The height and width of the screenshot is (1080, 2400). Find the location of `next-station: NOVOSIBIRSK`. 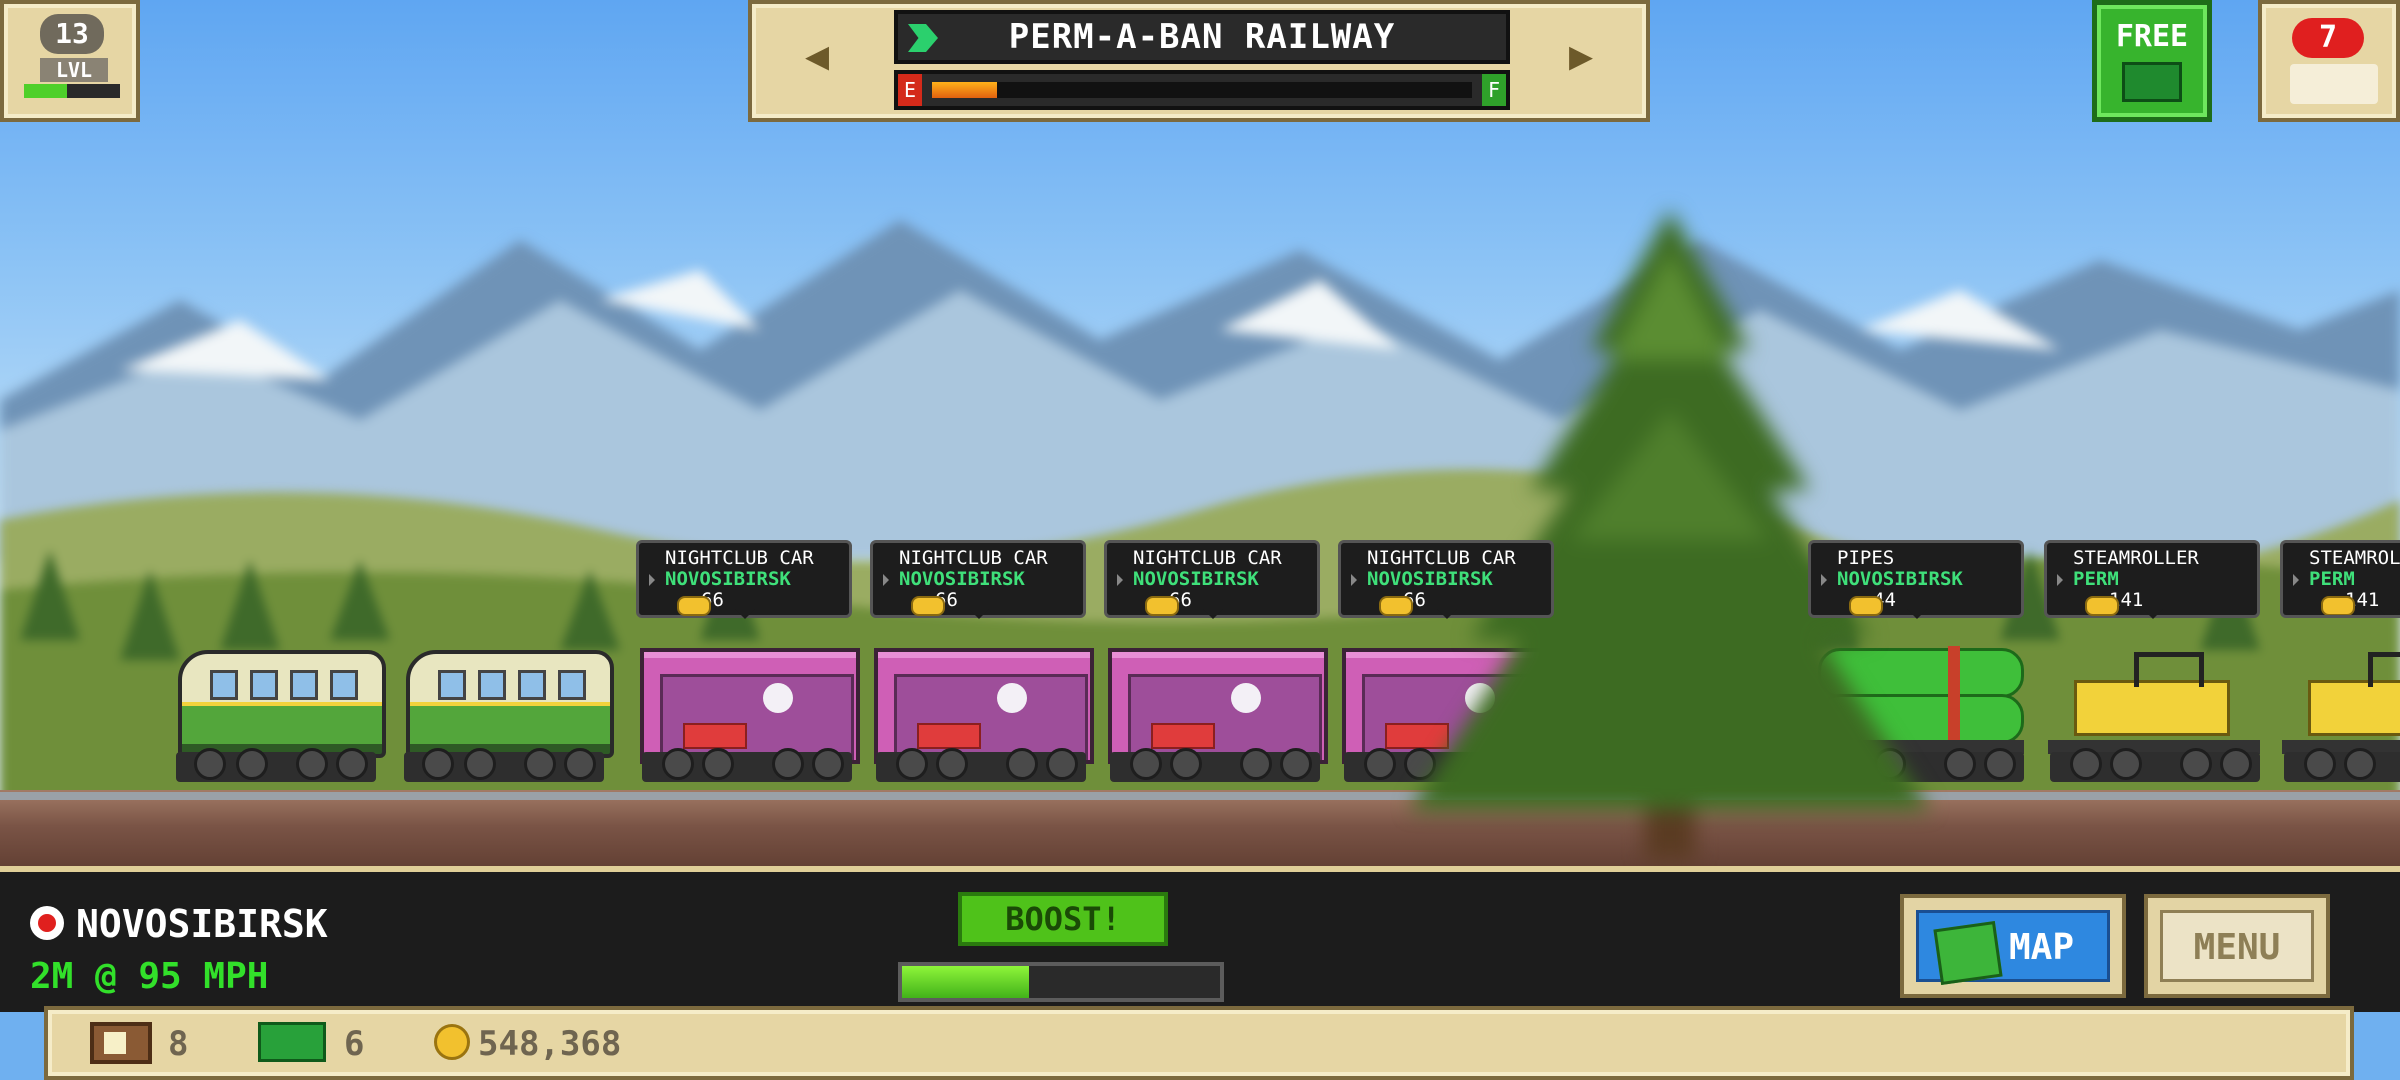

next-station: NOVOSIBIRSK is located at coordinates (202, 924).